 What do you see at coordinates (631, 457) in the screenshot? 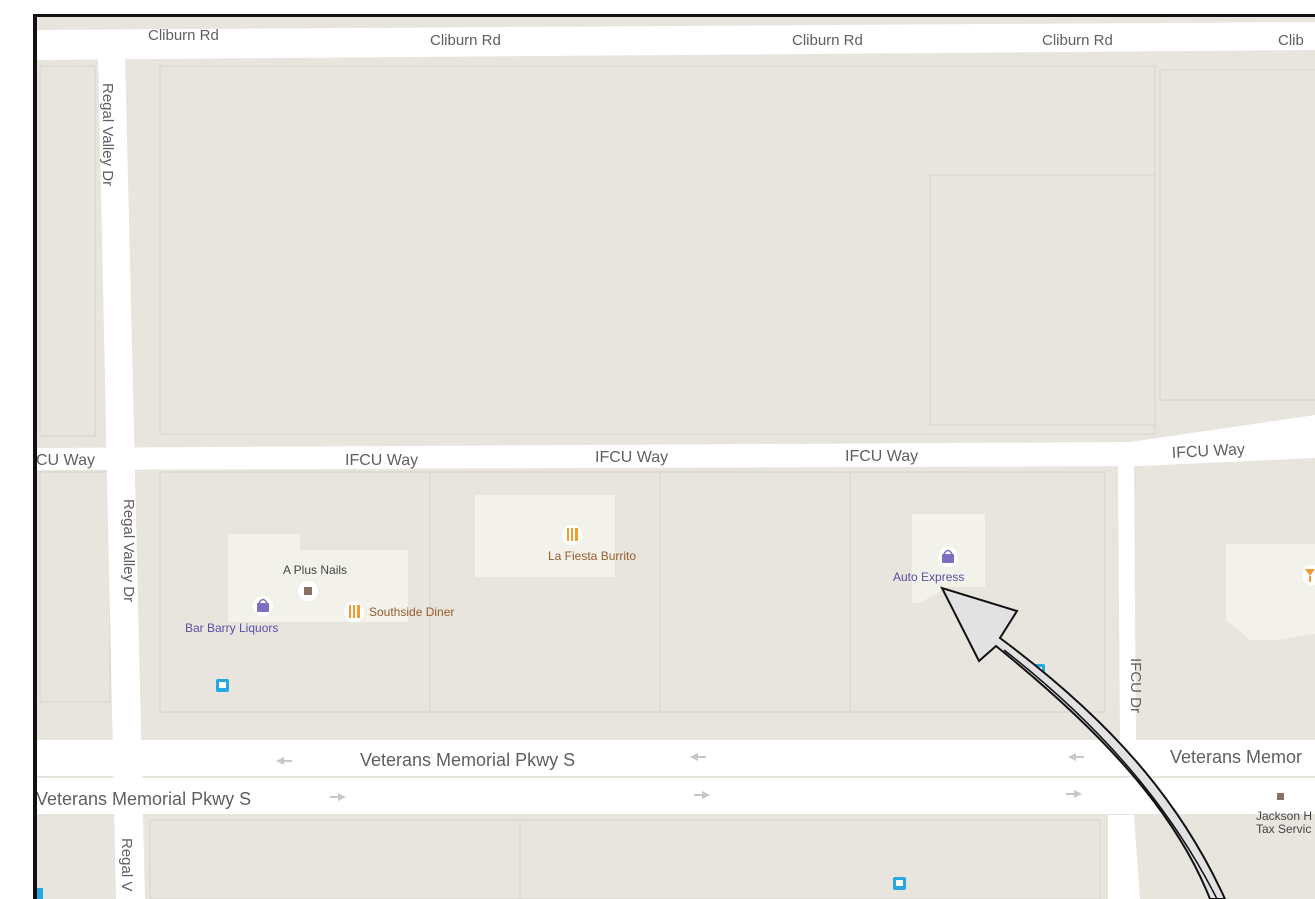
I see `street-label-ifcu-3: IFCU Way` at bounding box center [631, 457].